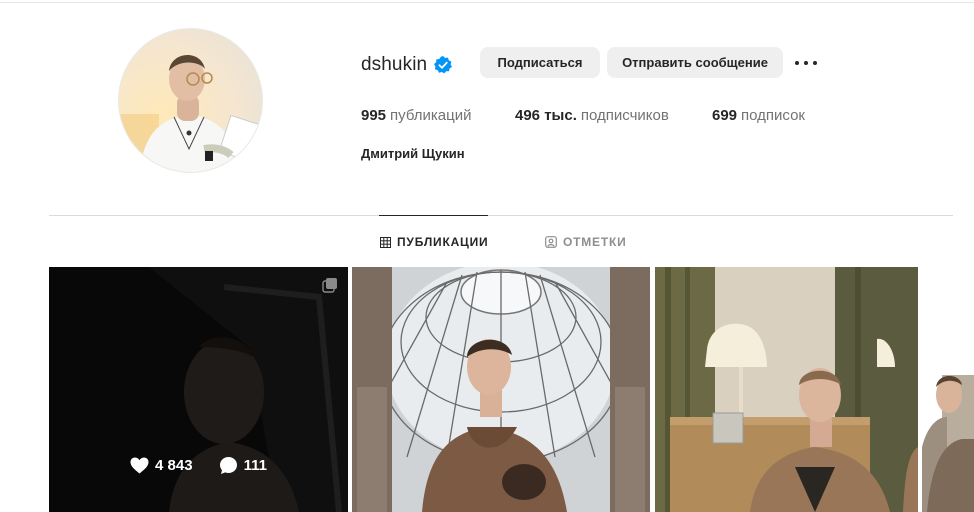  Describe the element at coordinates (773, 115) in the screenshot. I see `following-label: подписок` at that location.